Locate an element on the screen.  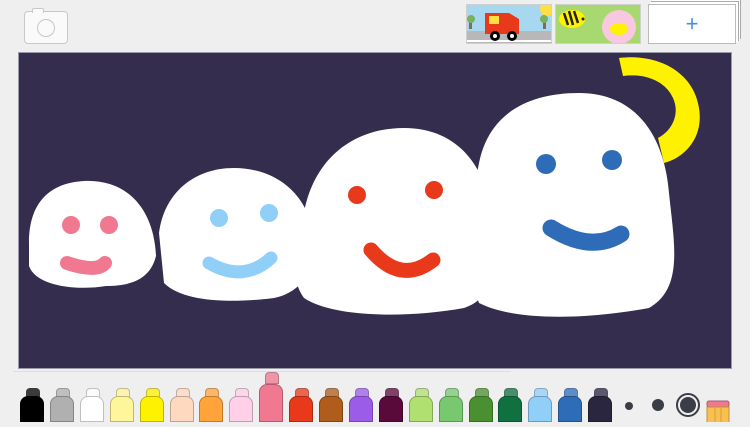
eraser-button is located at coordinates (718, 412).